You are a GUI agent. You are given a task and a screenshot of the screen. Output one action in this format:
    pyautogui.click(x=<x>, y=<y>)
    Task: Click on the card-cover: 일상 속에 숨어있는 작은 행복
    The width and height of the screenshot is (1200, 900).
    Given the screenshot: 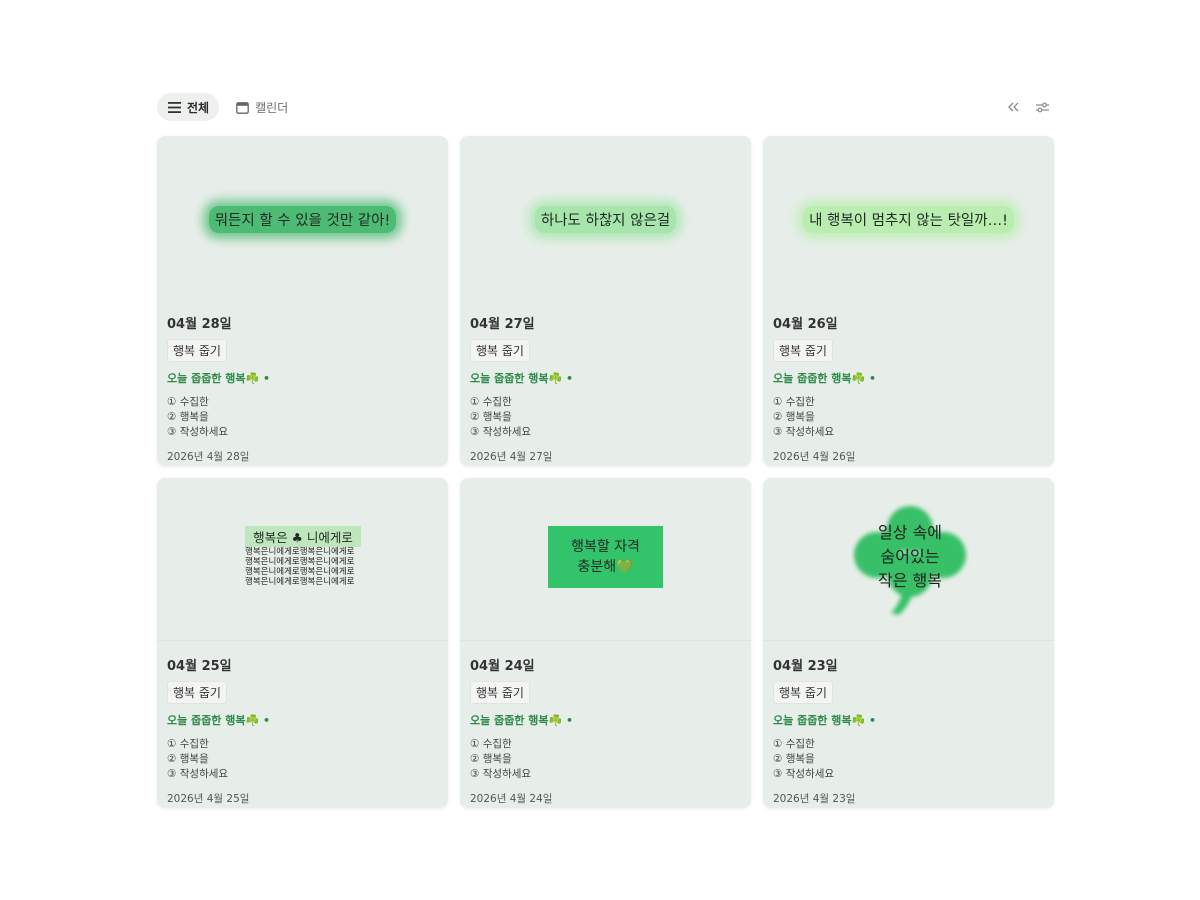 What is the action you would take?
    pyautogui.click(x=908, y=559)
    